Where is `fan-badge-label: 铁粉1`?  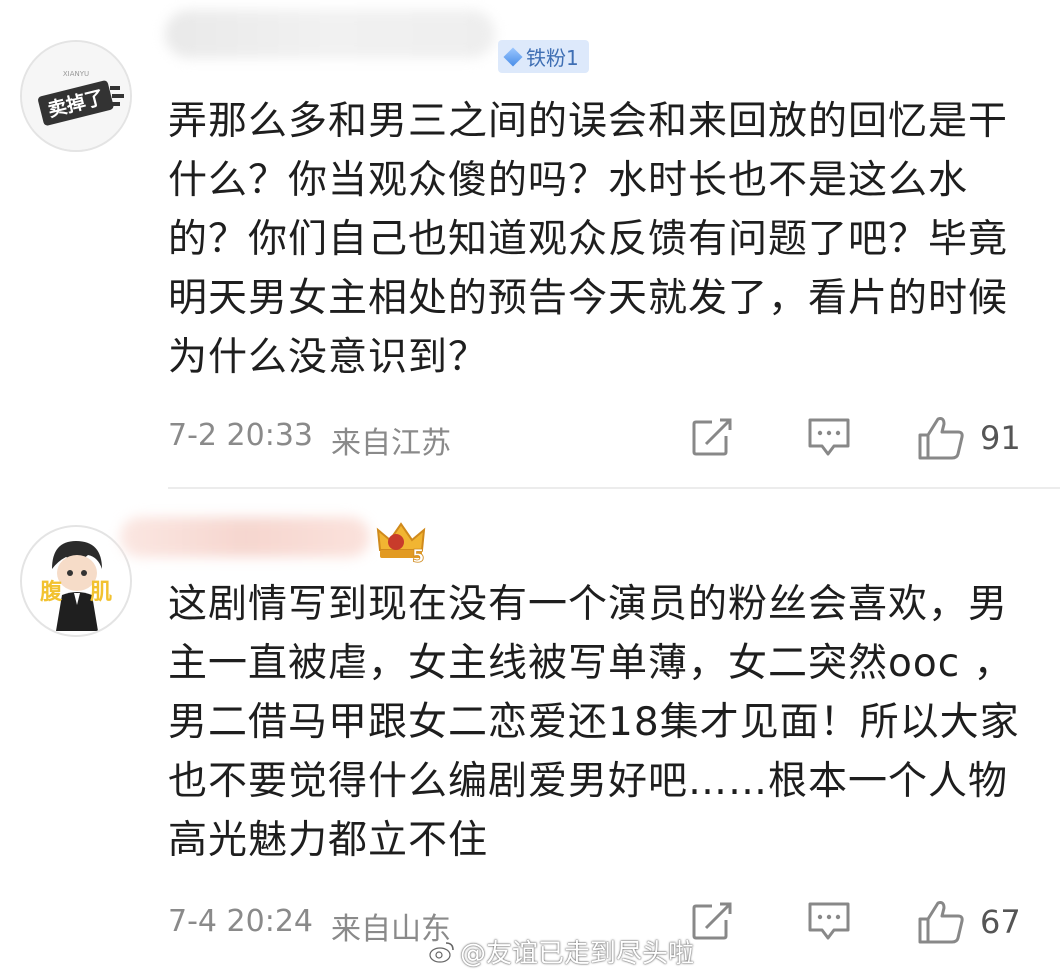 fan-badge-label: 铁粉1 is located at coordinates (552, 58).